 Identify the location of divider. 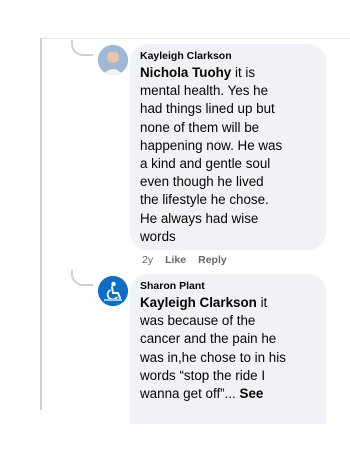
(195, 38).